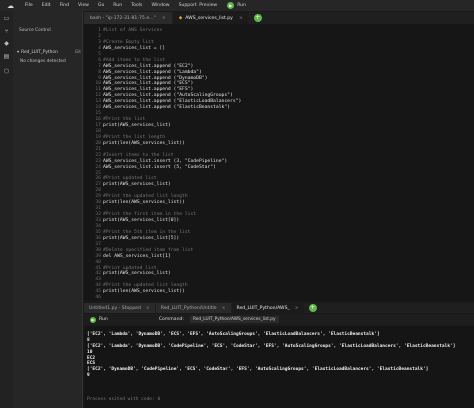 The width and height of the screenshot is (474, 408). What do you see at coordinates (115, 308) in the screenshot?
I see `tab-label: Untitled1.py - Stopped` at bounding box center [115, 308].